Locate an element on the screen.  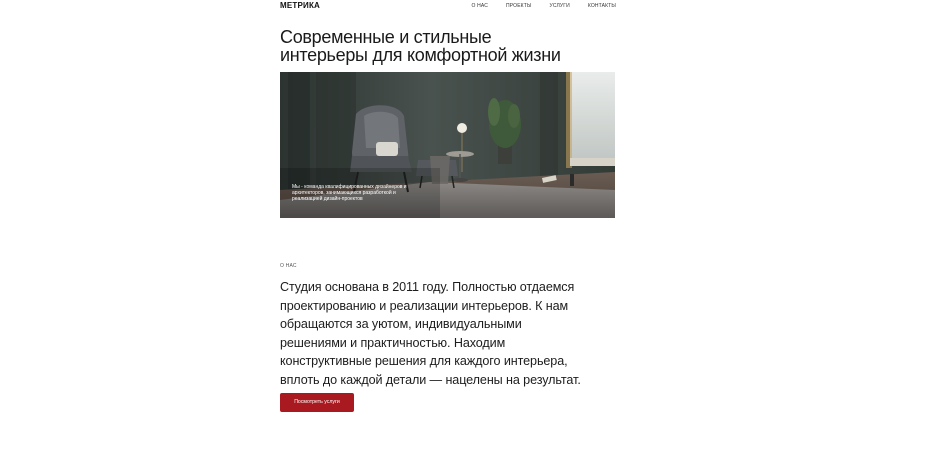
logo: МЕТРИКА is located at coordinates (300, 5).